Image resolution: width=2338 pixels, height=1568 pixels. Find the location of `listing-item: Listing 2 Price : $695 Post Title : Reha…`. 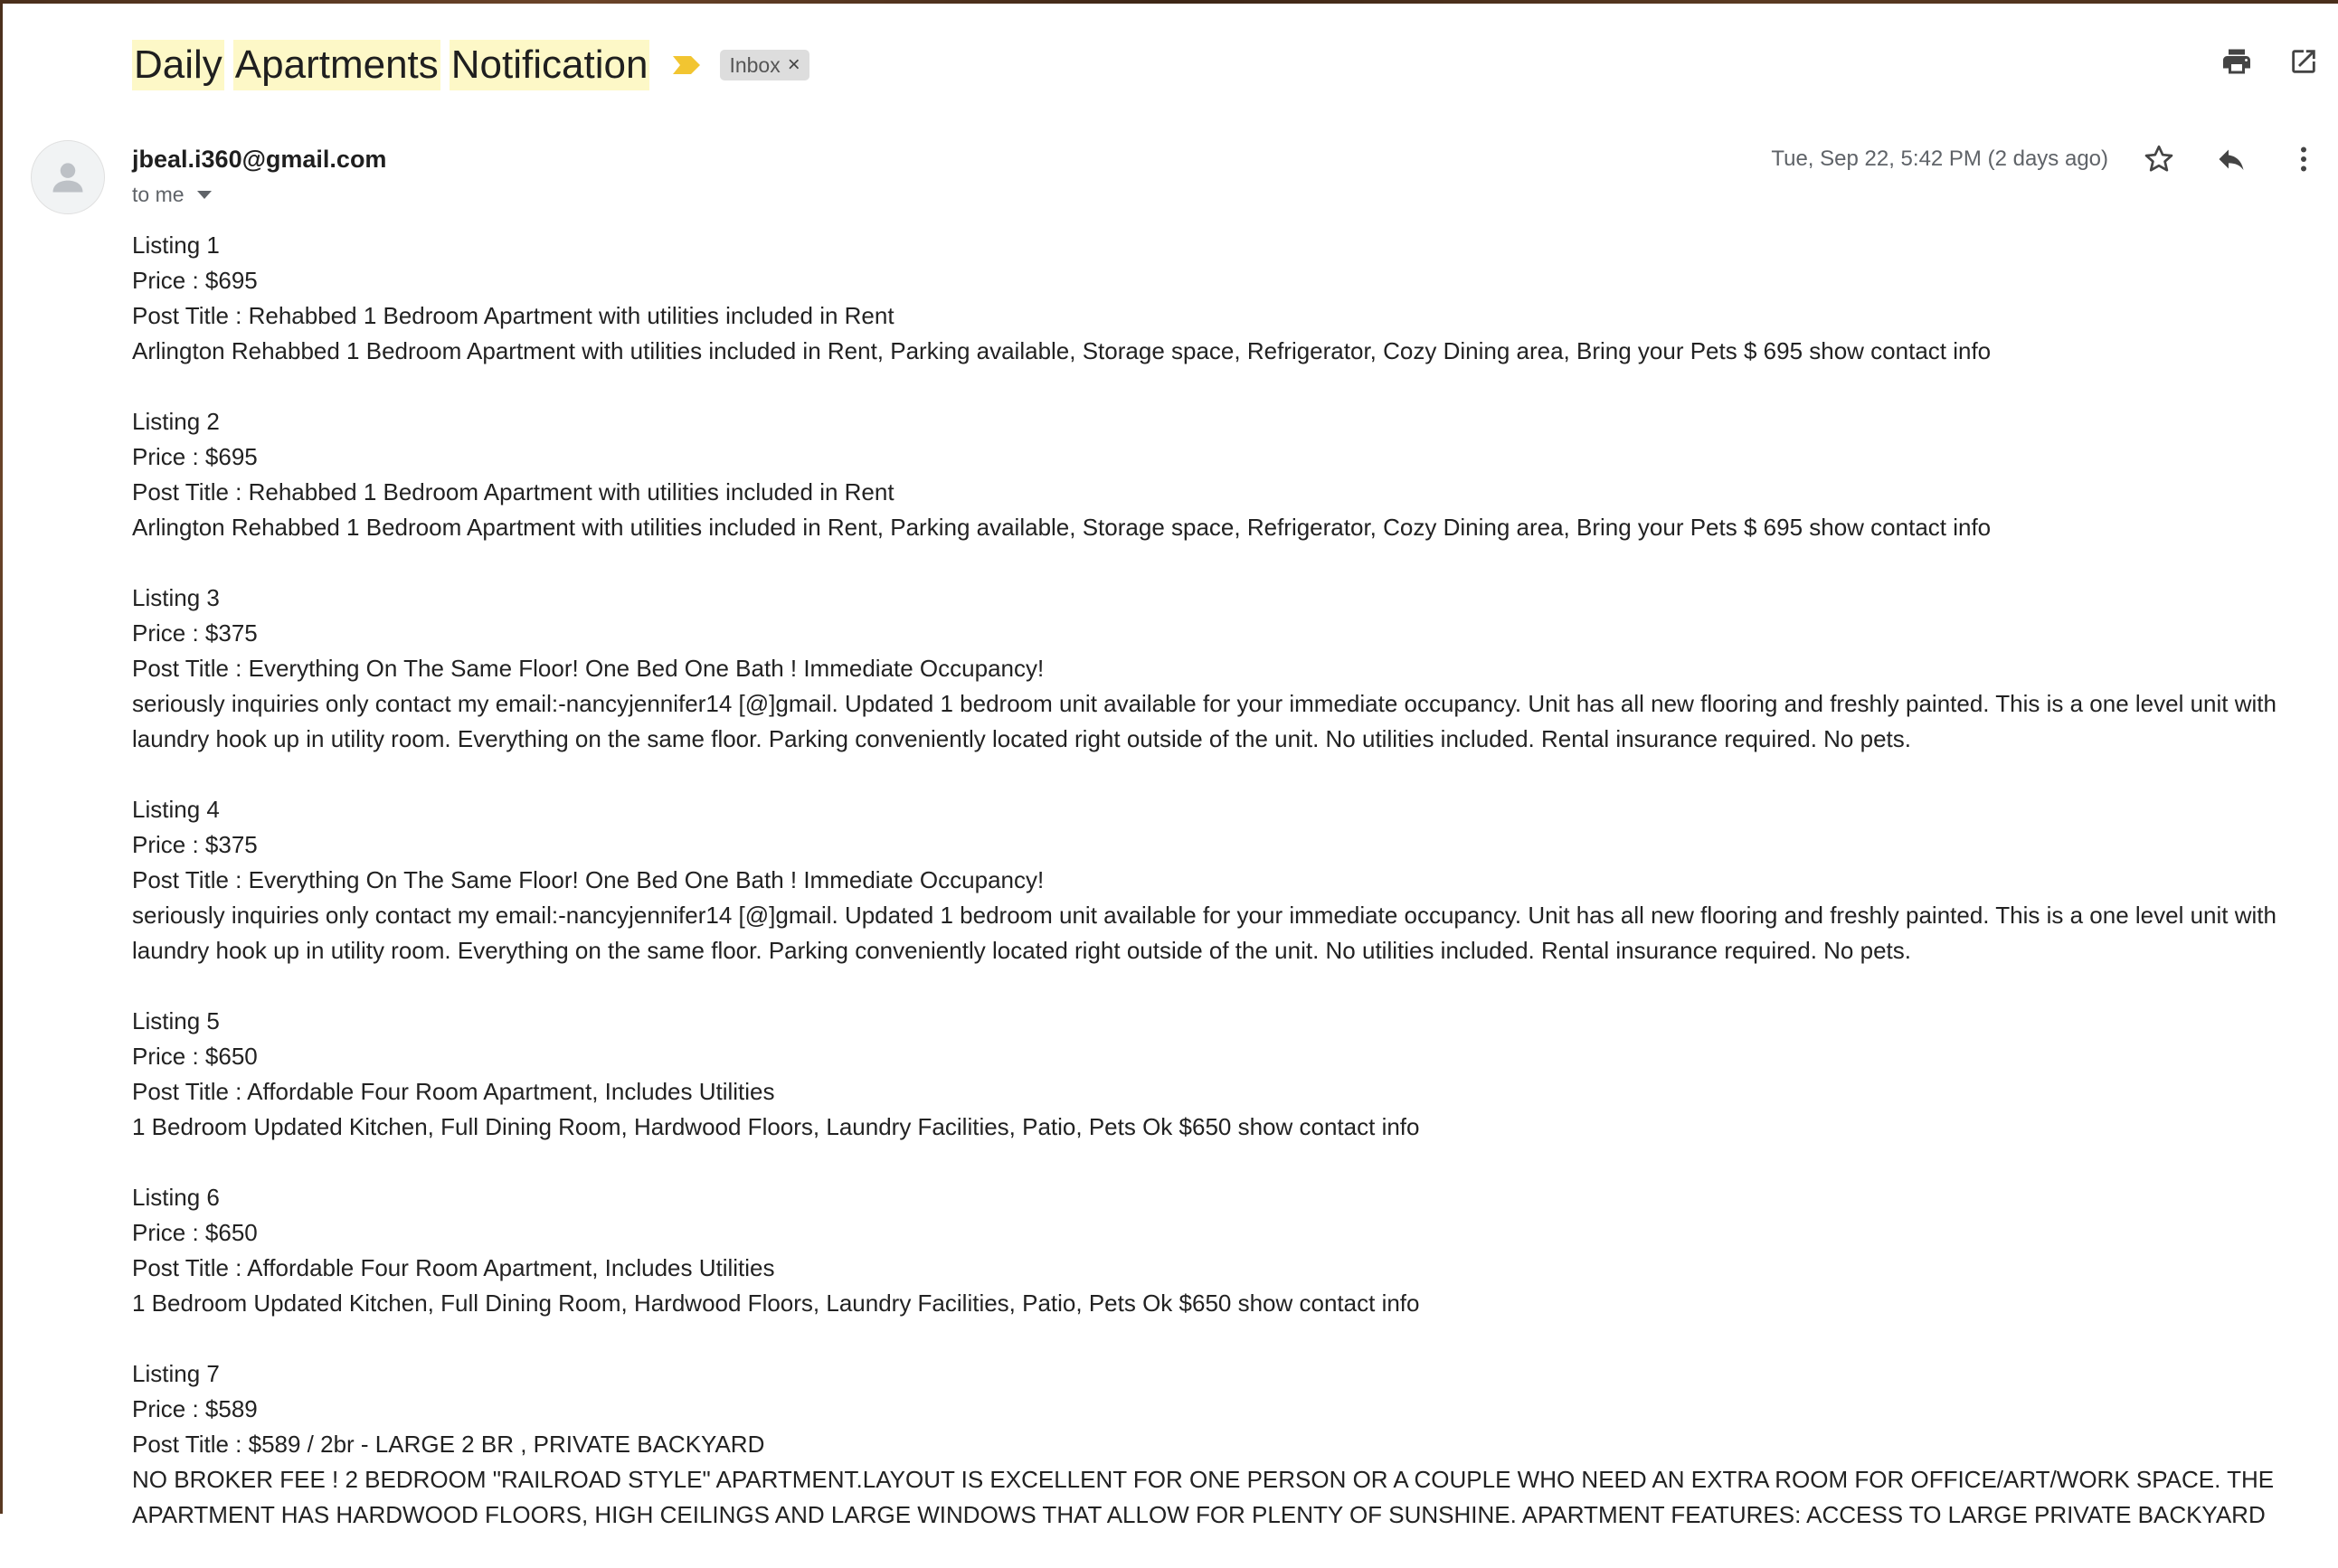

listing-item: Listing 2 Price : $695 Post Title : Reha… is located at coordinates (1208, 474).